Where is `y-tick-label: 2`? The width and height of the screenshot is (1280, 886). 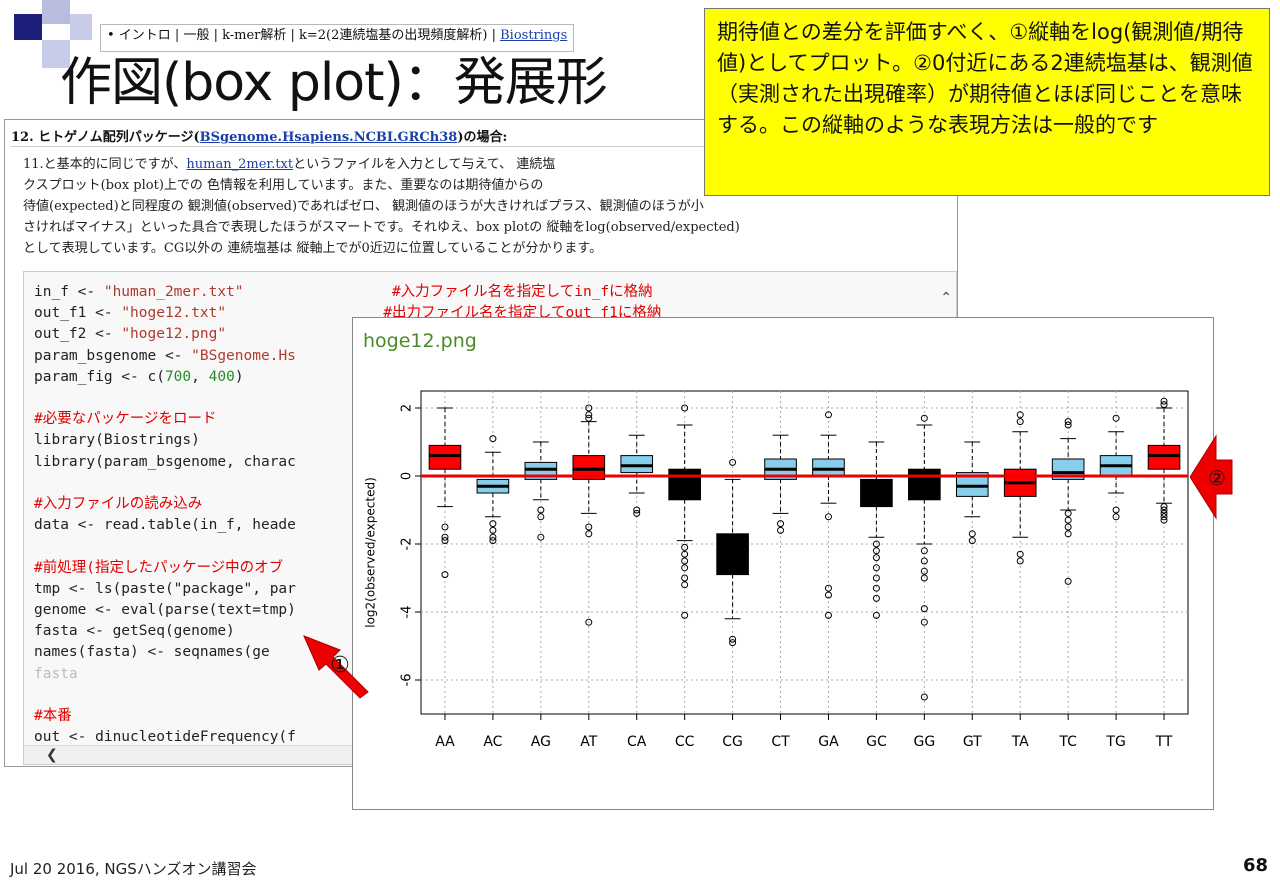
y-tick-label: 2 is located at coordinates (407, 408).